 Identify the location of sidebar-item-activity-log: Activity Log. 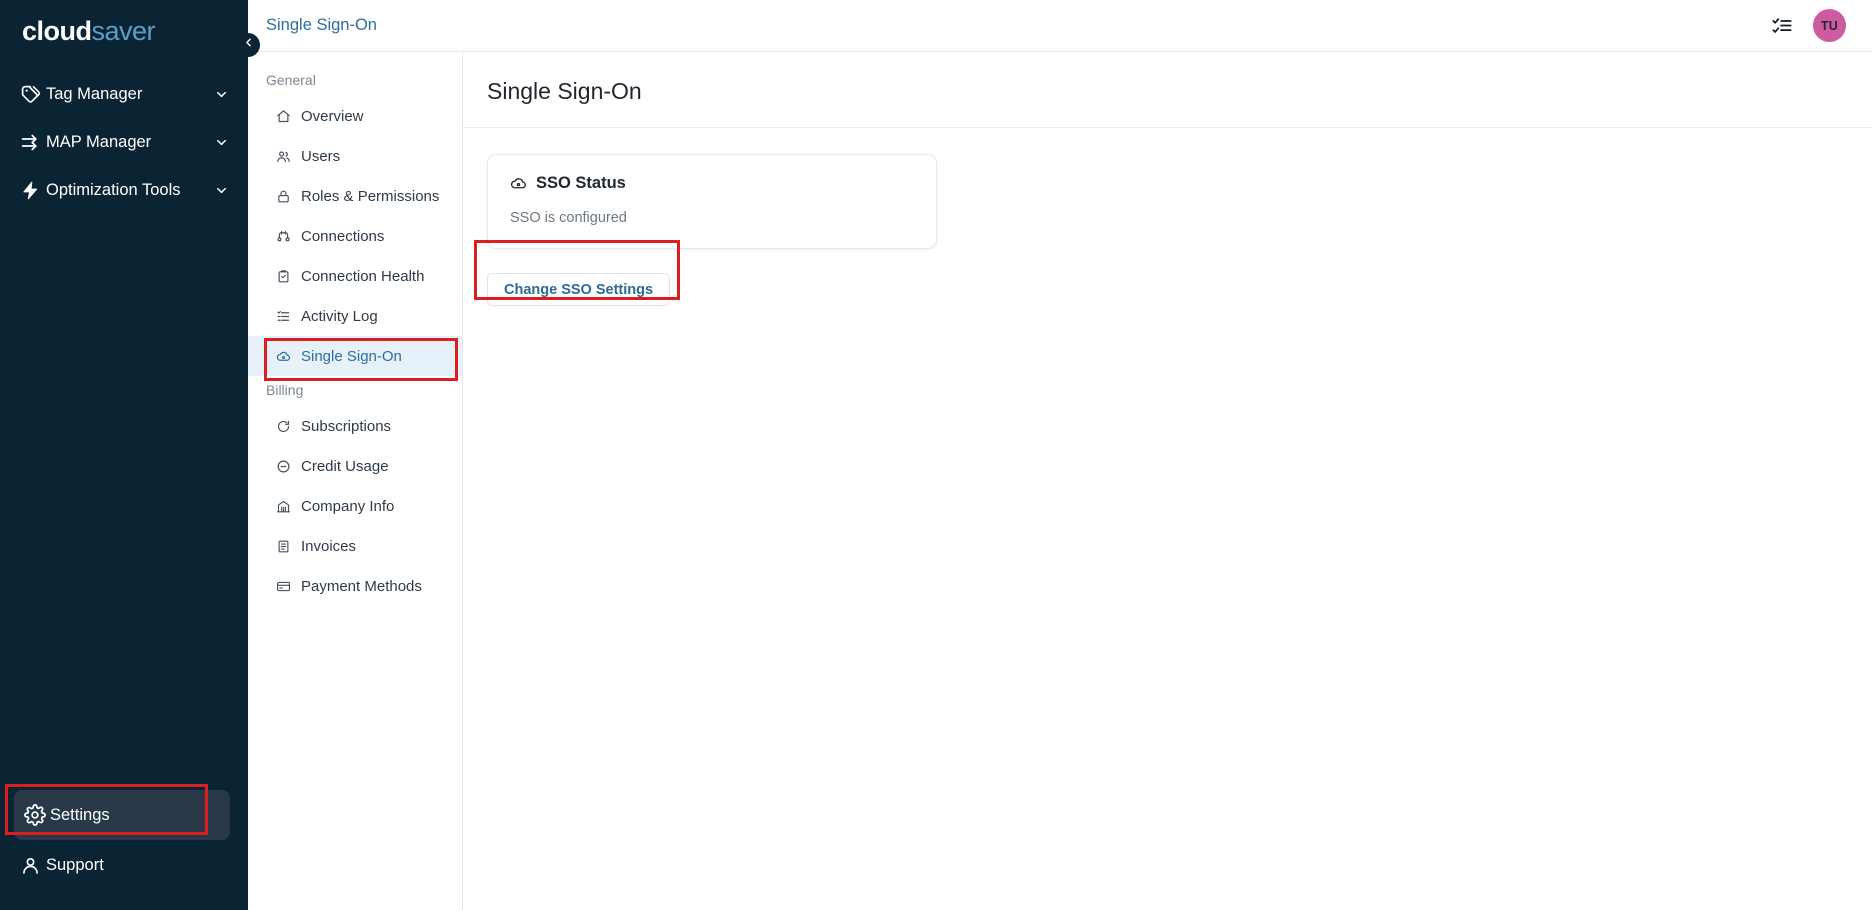
(355, 316).